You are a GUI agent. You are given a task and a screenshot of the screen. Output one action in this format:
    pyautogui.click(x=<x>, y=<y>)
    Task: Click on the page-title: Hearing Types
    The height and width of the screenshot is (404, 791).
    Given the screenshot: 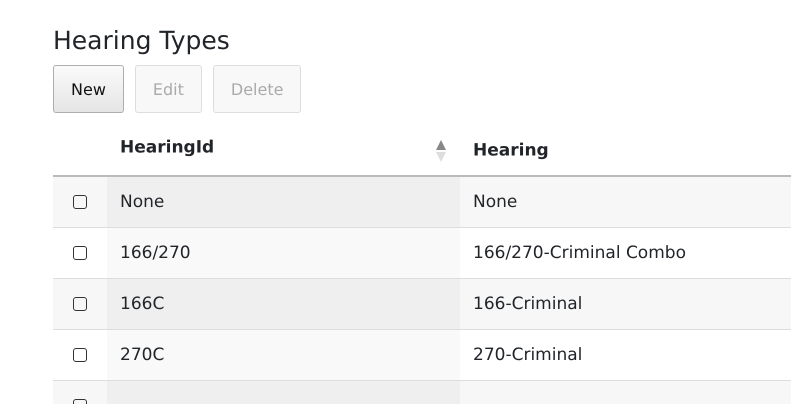 What is the action you would take?
    pyautogui.click(x=141, y=41)
    